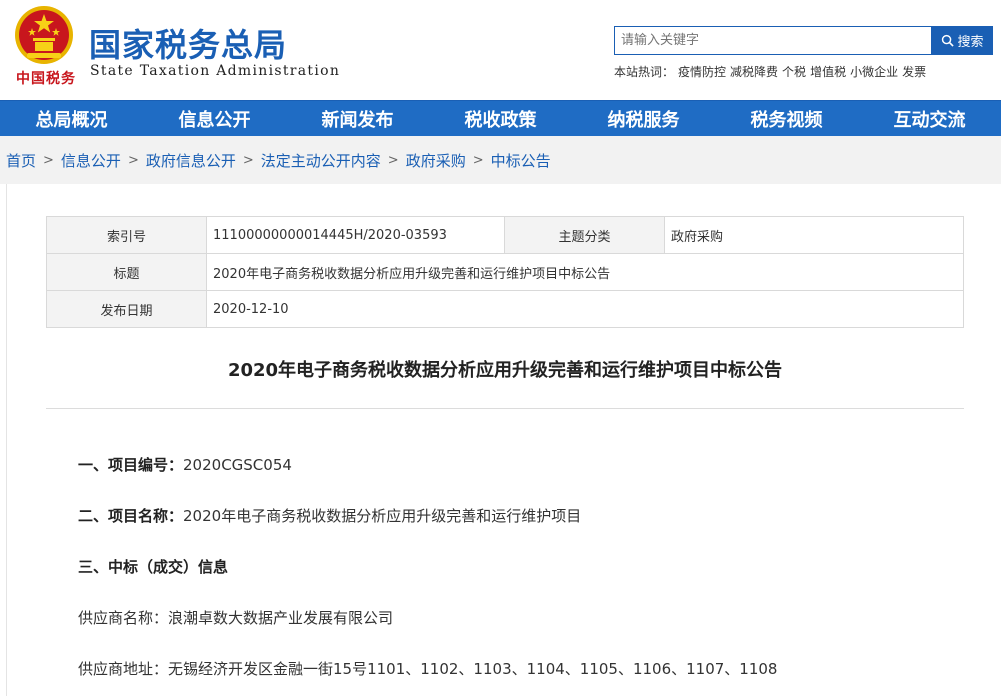 This screenshot has height=696, width=1001. What do you see at coordinates (874, 72) in the screenshot?
I see `hot-word-link: 小微企业` at bounding box center [874, 72].